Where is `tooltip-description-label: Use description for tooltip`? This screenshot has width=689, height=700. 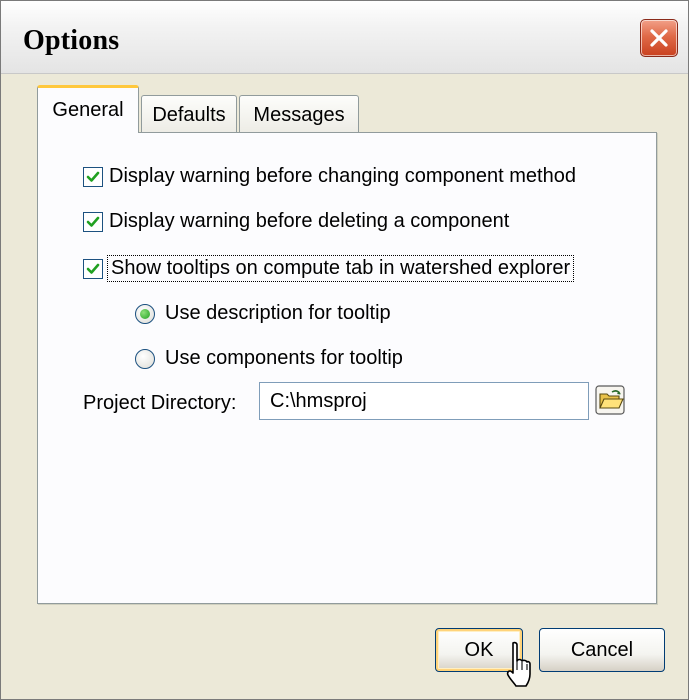
tooltip-description-label: Use description for tooltip is located at coordinates (278, 313).